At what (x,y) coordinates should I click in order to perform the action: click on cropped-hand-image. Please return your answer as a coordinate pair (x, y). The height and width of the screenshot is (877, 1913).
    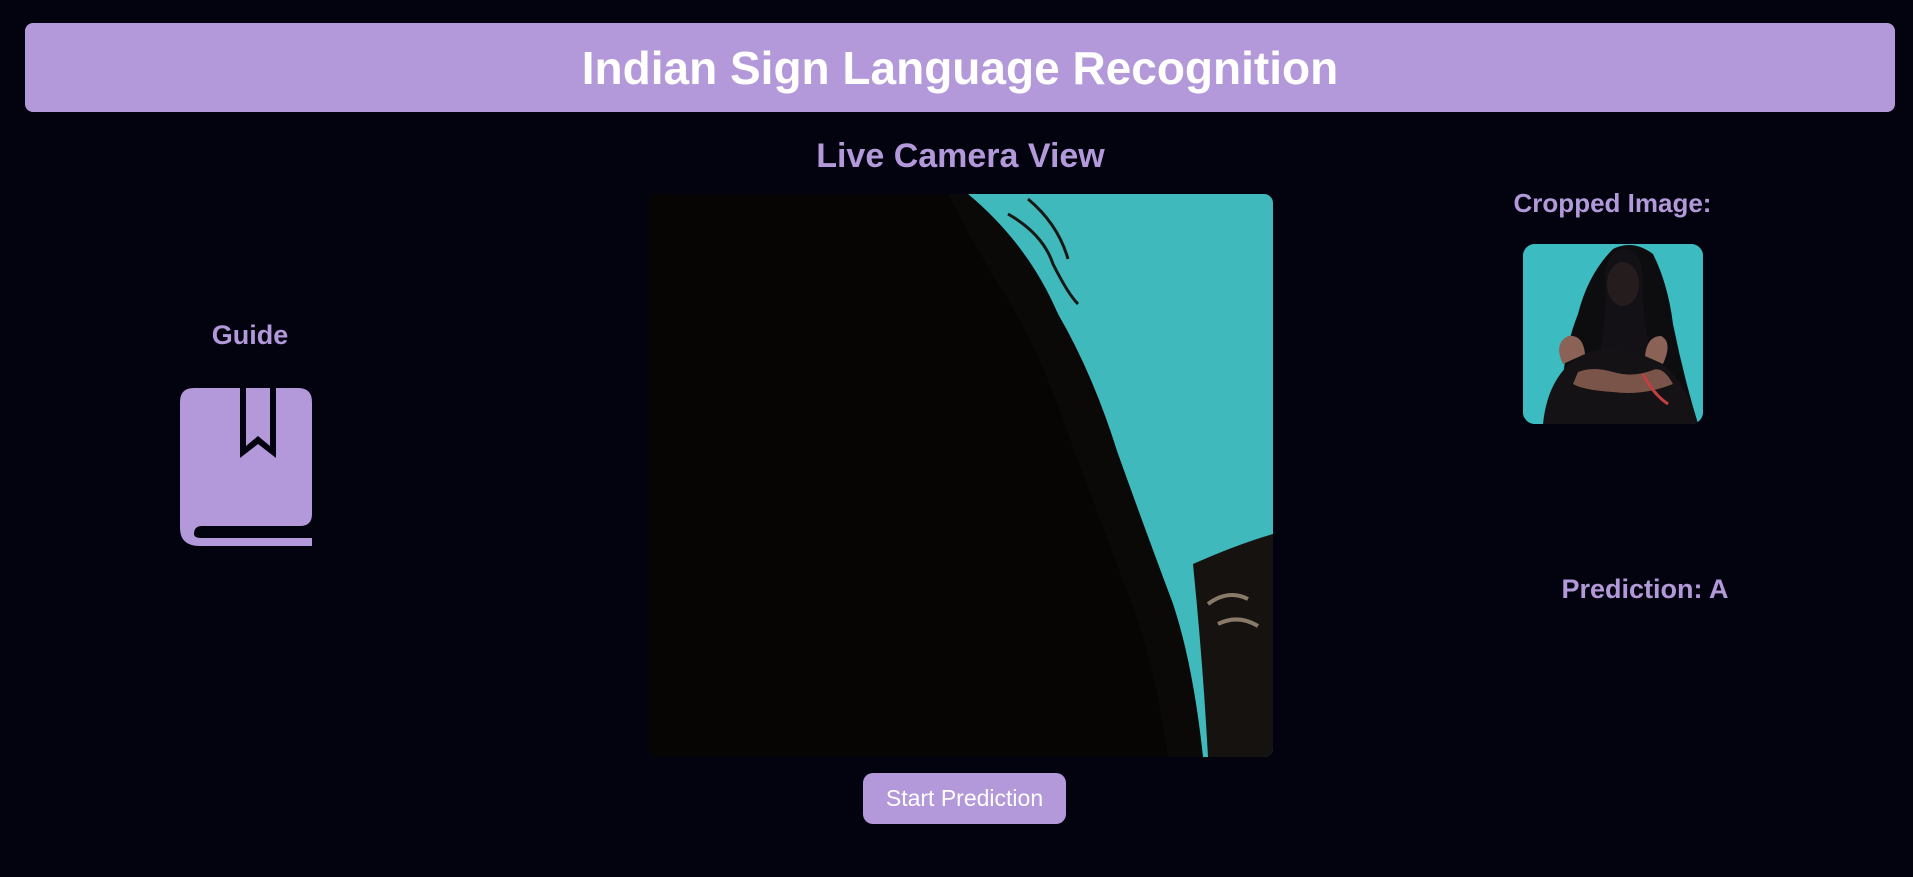
    Looking at the image, I should click on (1613, 334).